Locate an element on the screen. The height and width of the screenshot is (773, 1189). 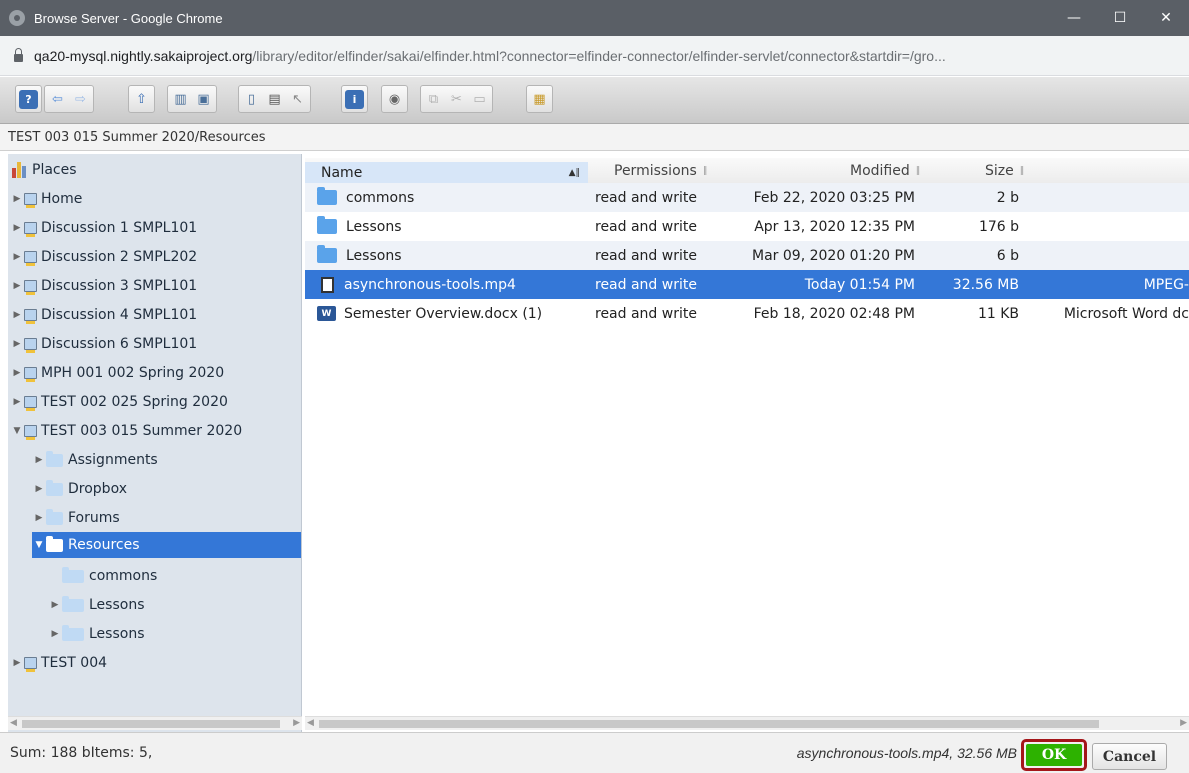
column-header-name: Name ▲‖ is located at coordinates (446, 173).